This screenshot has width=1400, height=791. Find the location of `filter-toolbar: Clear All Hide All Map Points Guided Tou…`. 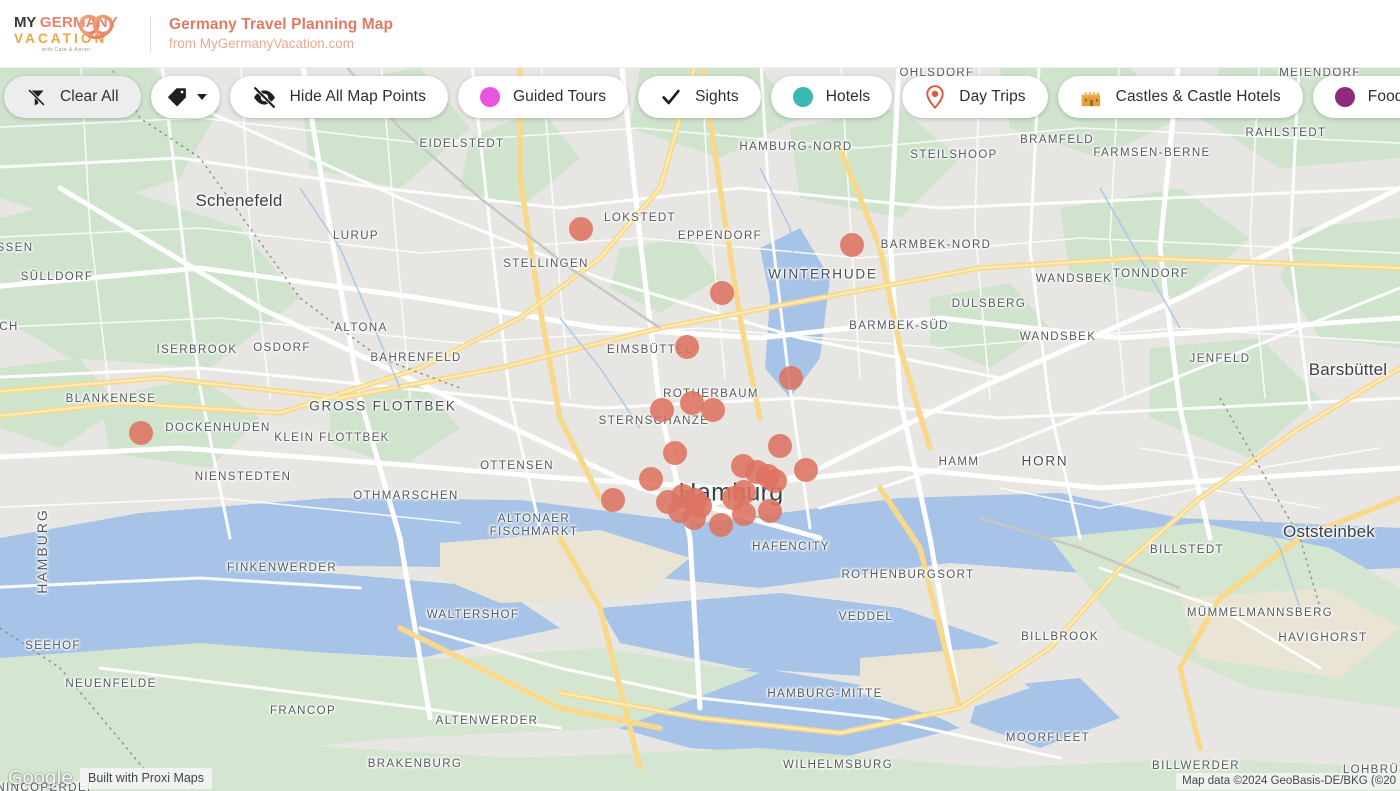

filter-toolbar: Clear All Hide All Map Points Guided Tou… is located at coordinates (700, 97).